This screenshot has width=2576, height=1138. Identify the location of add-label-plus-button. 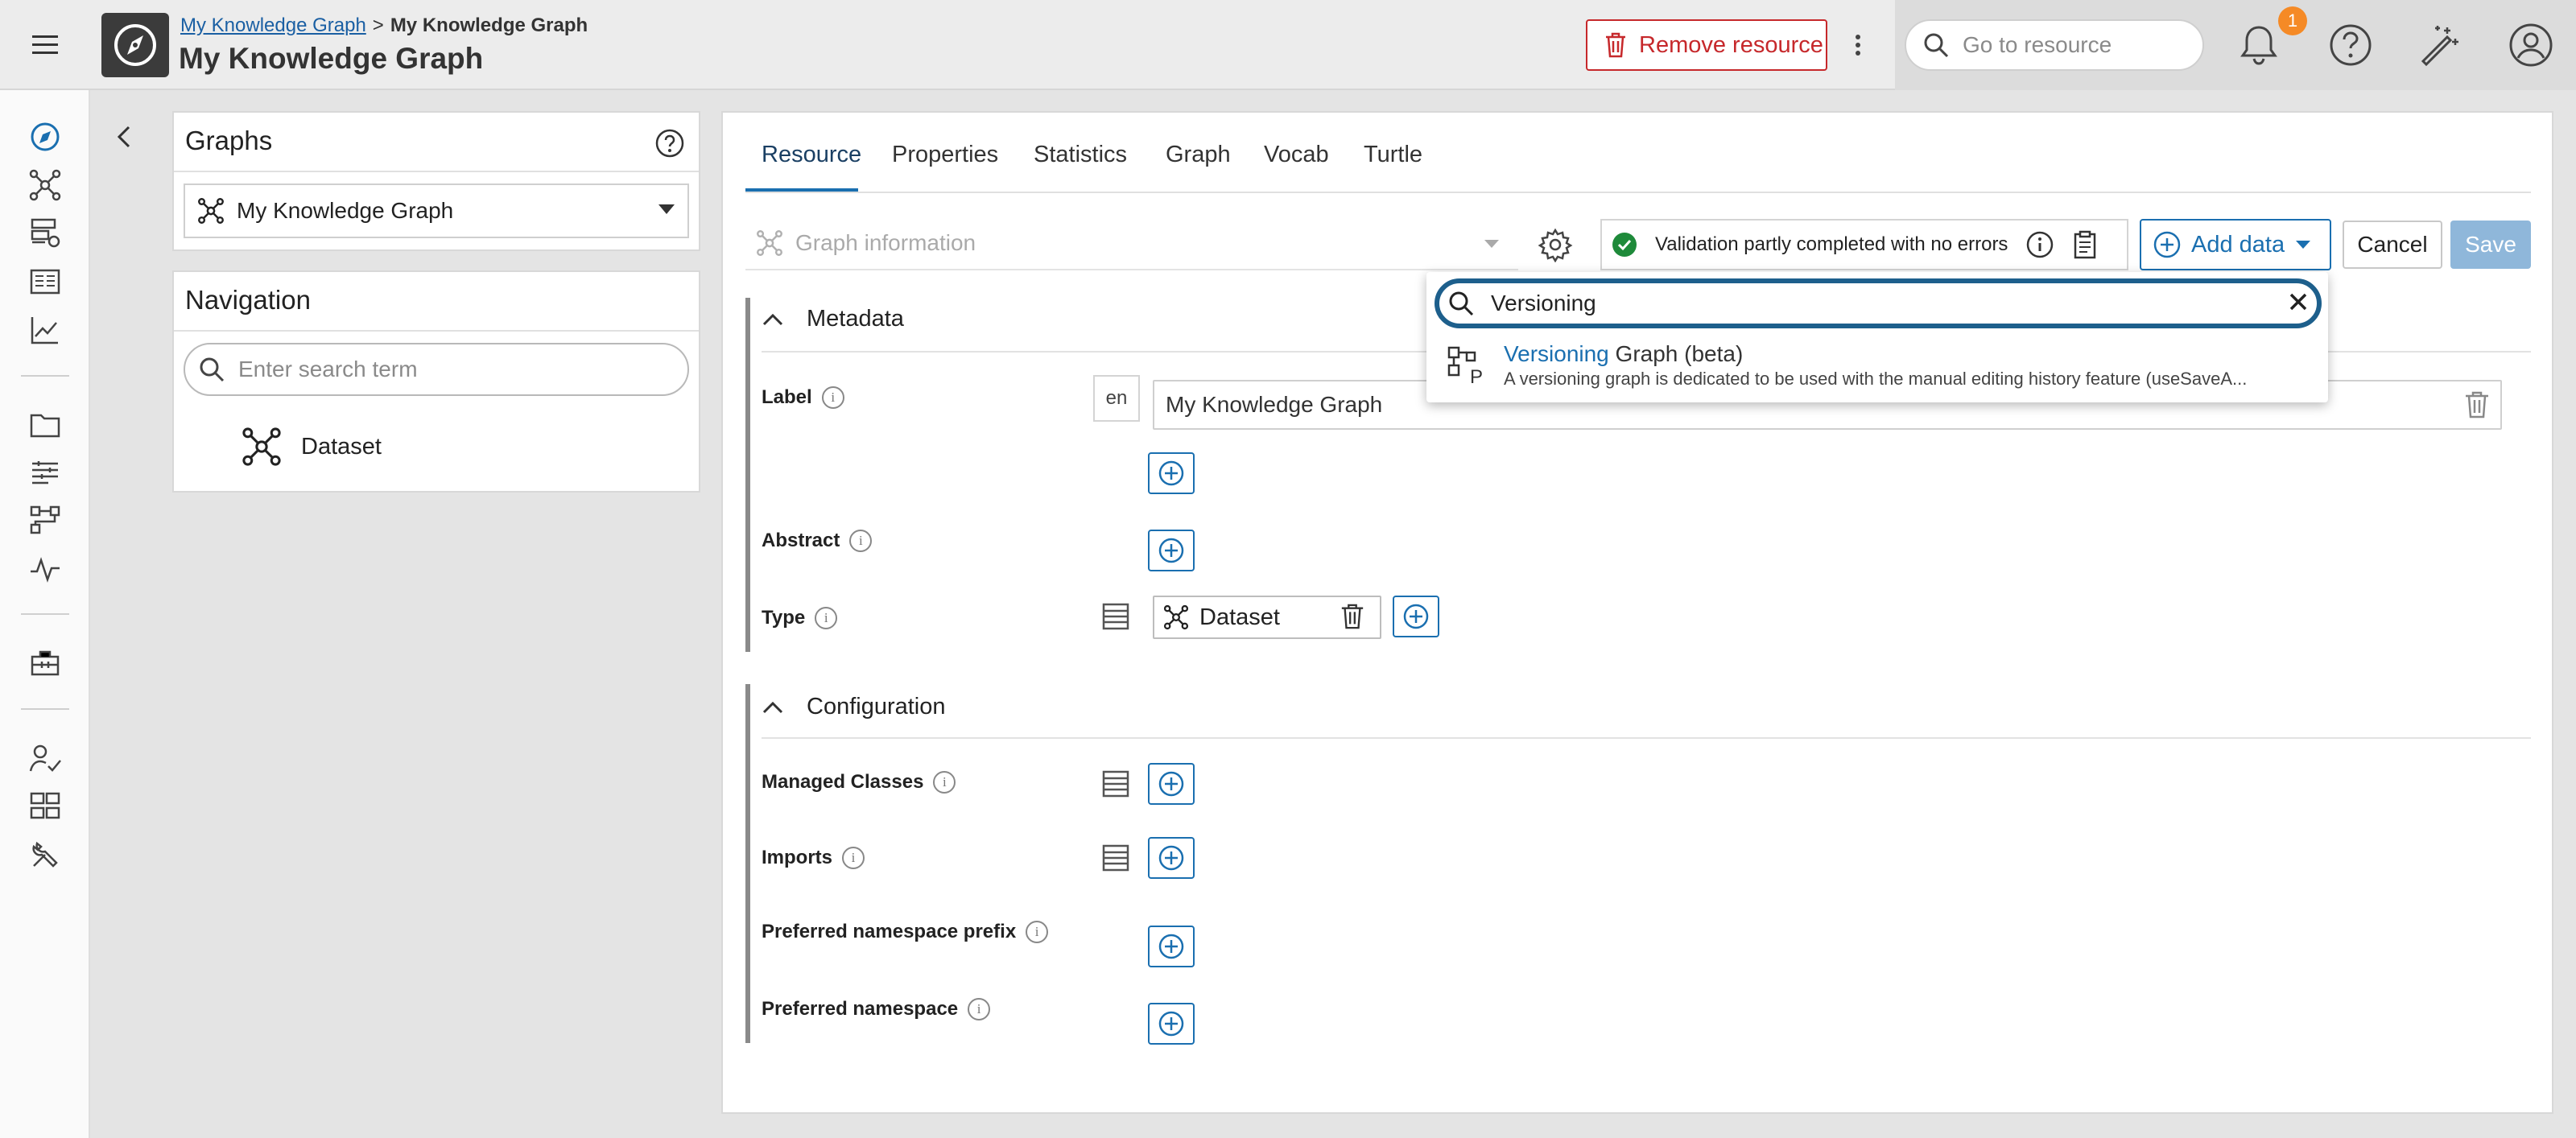
(1171, 473).